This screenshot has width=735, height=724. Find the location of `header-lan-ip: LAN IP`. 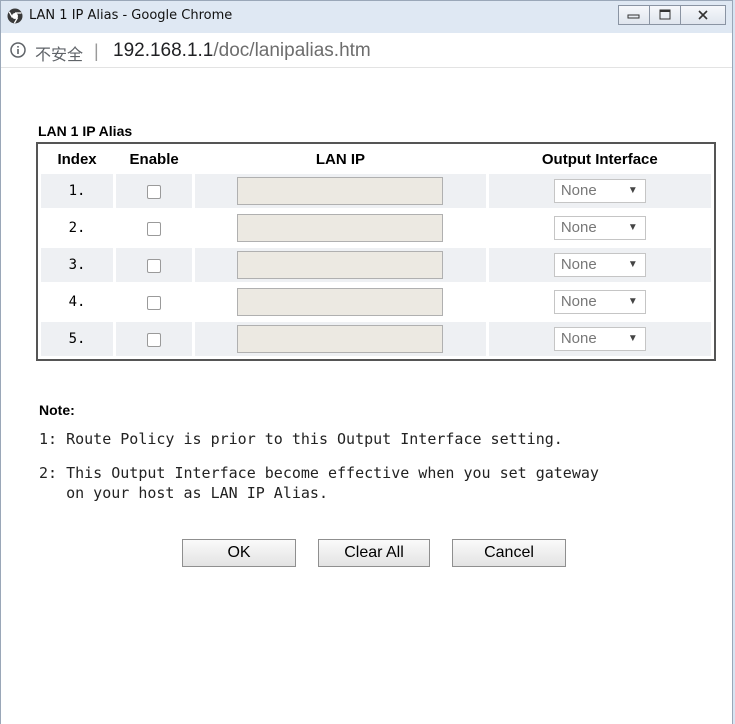

header-lan-ip: LAN IP is located at coordinates (340, 159).